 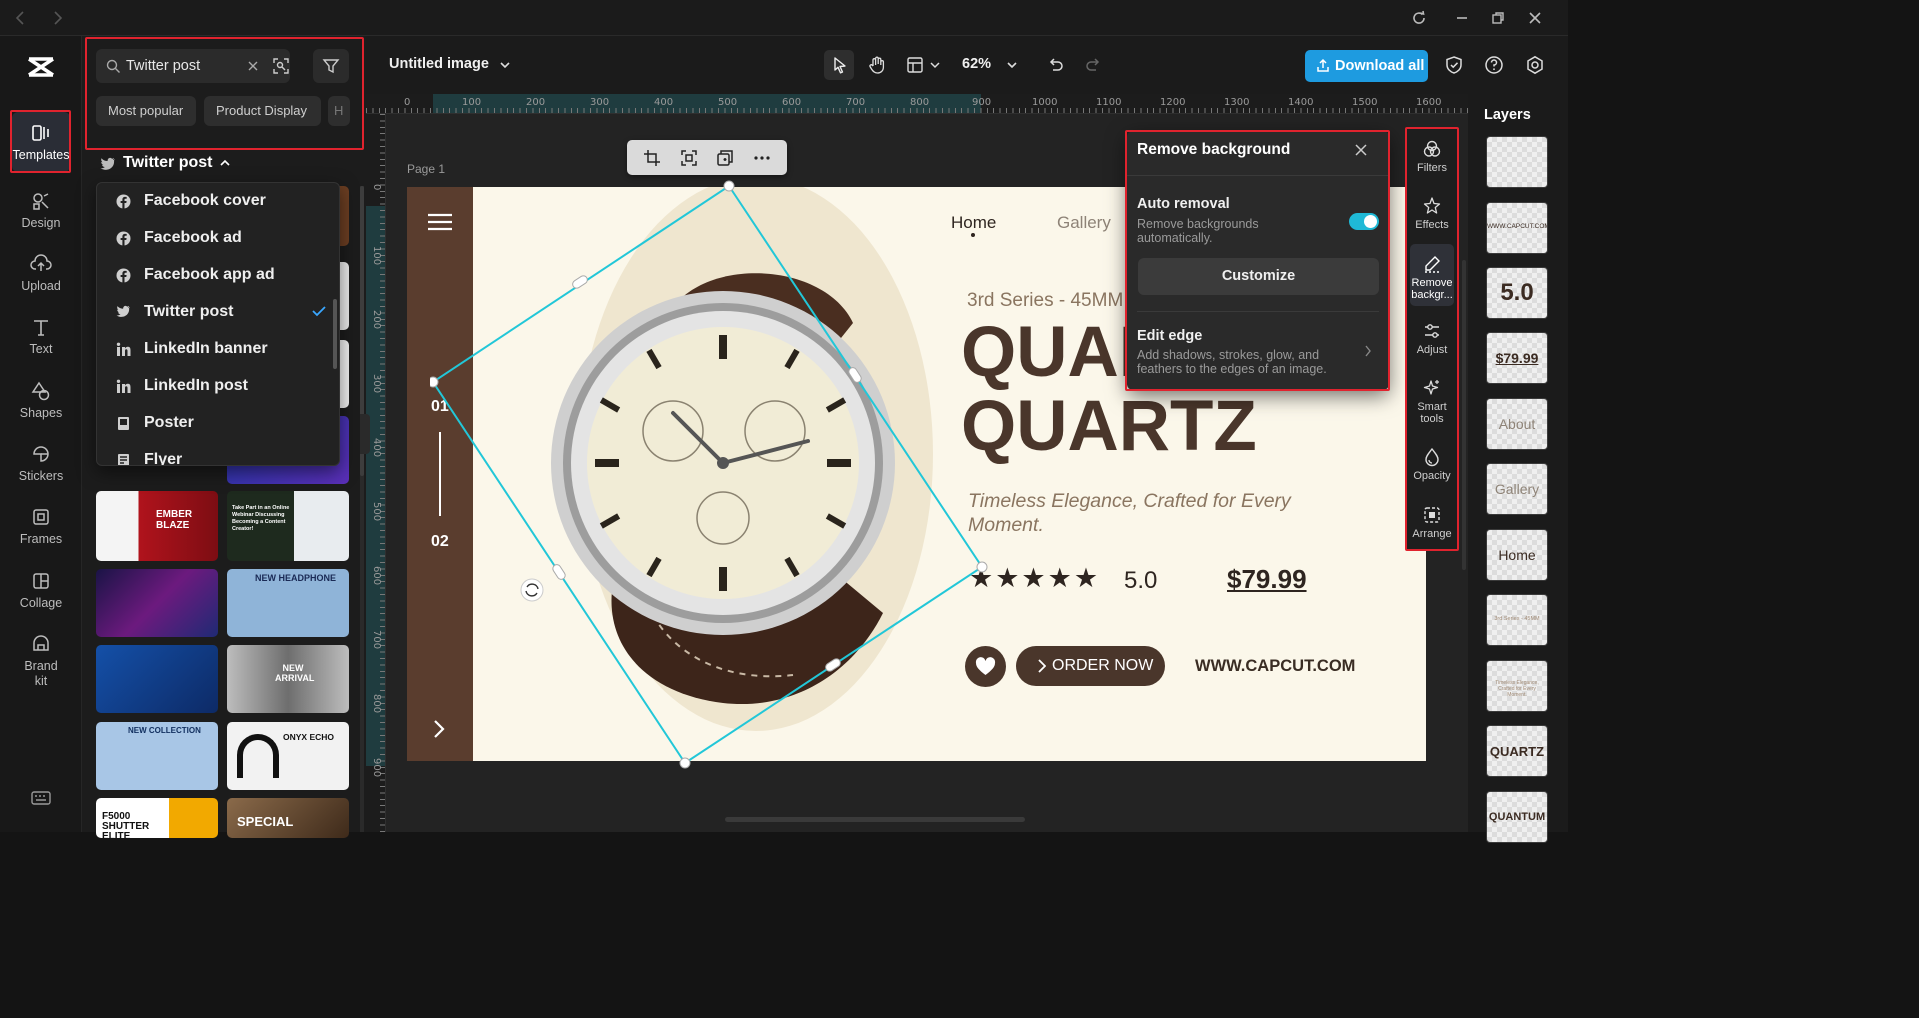 I want to click on canvas-nav-home: Home, so click(x=973, y=223).